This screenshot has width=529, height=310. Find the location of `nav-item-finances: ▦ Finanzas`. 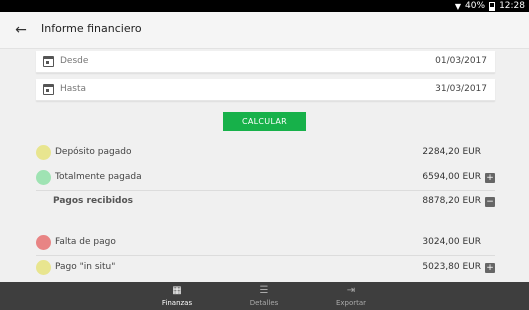

nav-item-finances: ▦ Finanzas is located at coordinates (177, 296).